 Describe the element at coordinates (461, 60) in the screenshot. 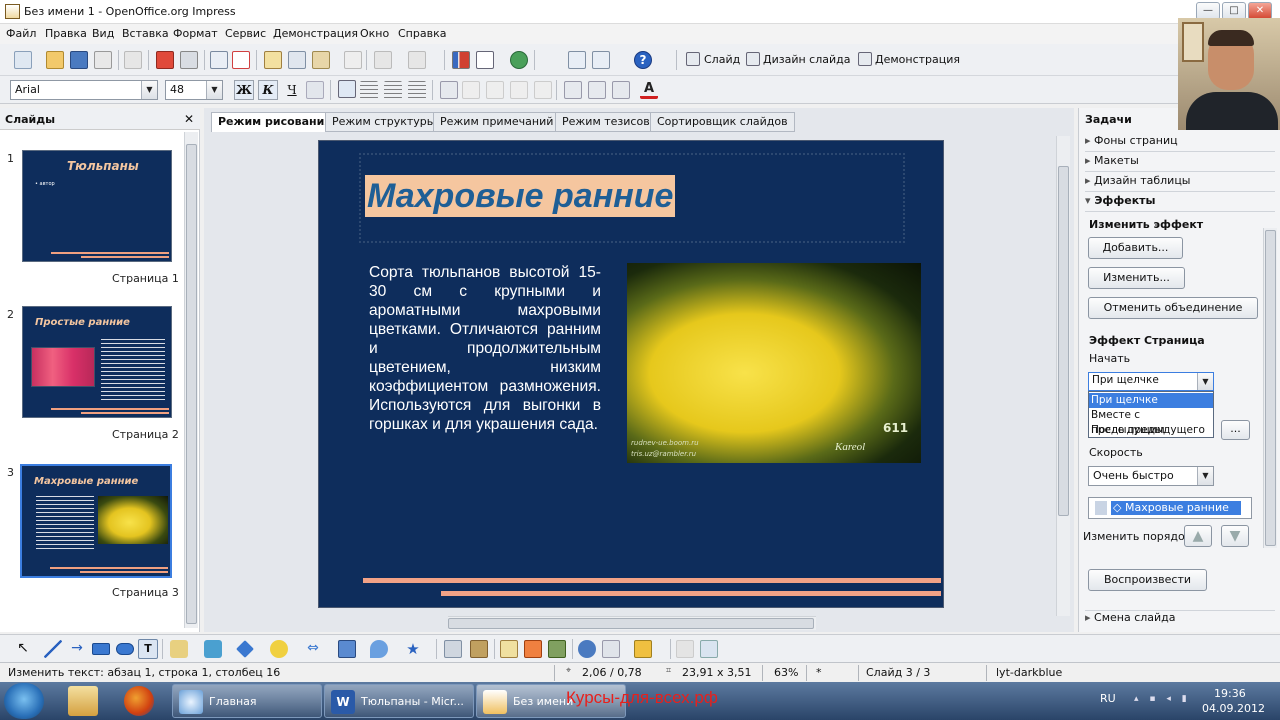

I see `chart-icon` at that location.